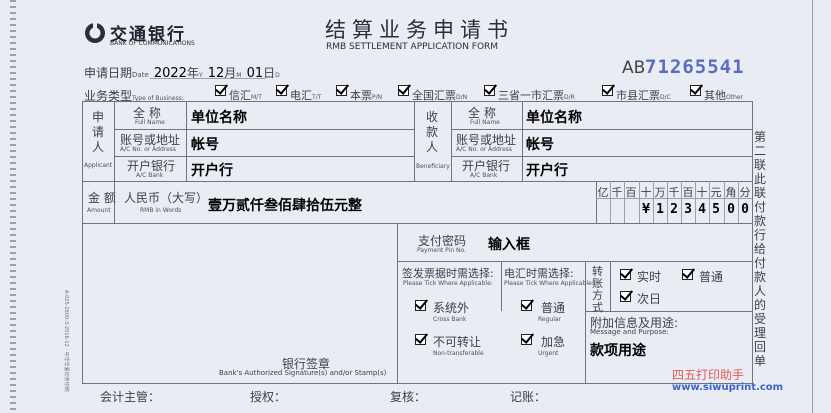 The width and height of the screenshot is (831, 413). I want to click on bank-logo, so click(95, 35).